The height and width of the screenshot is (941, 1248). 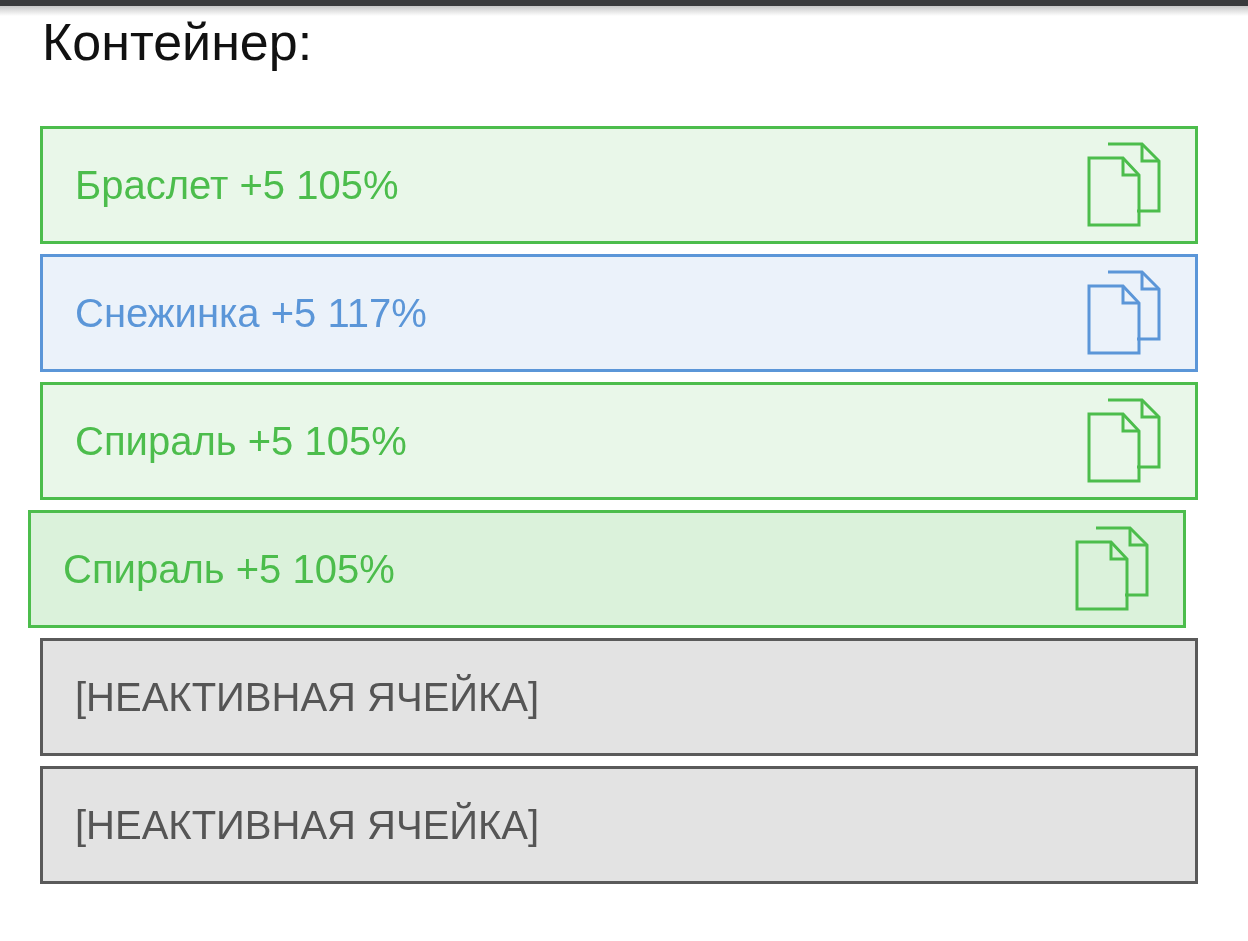 What do you see at coordinates (619, 313) in the screenshot?
I see `item-cell: Снежинка +5 117%` at bounding box center [619, 313].